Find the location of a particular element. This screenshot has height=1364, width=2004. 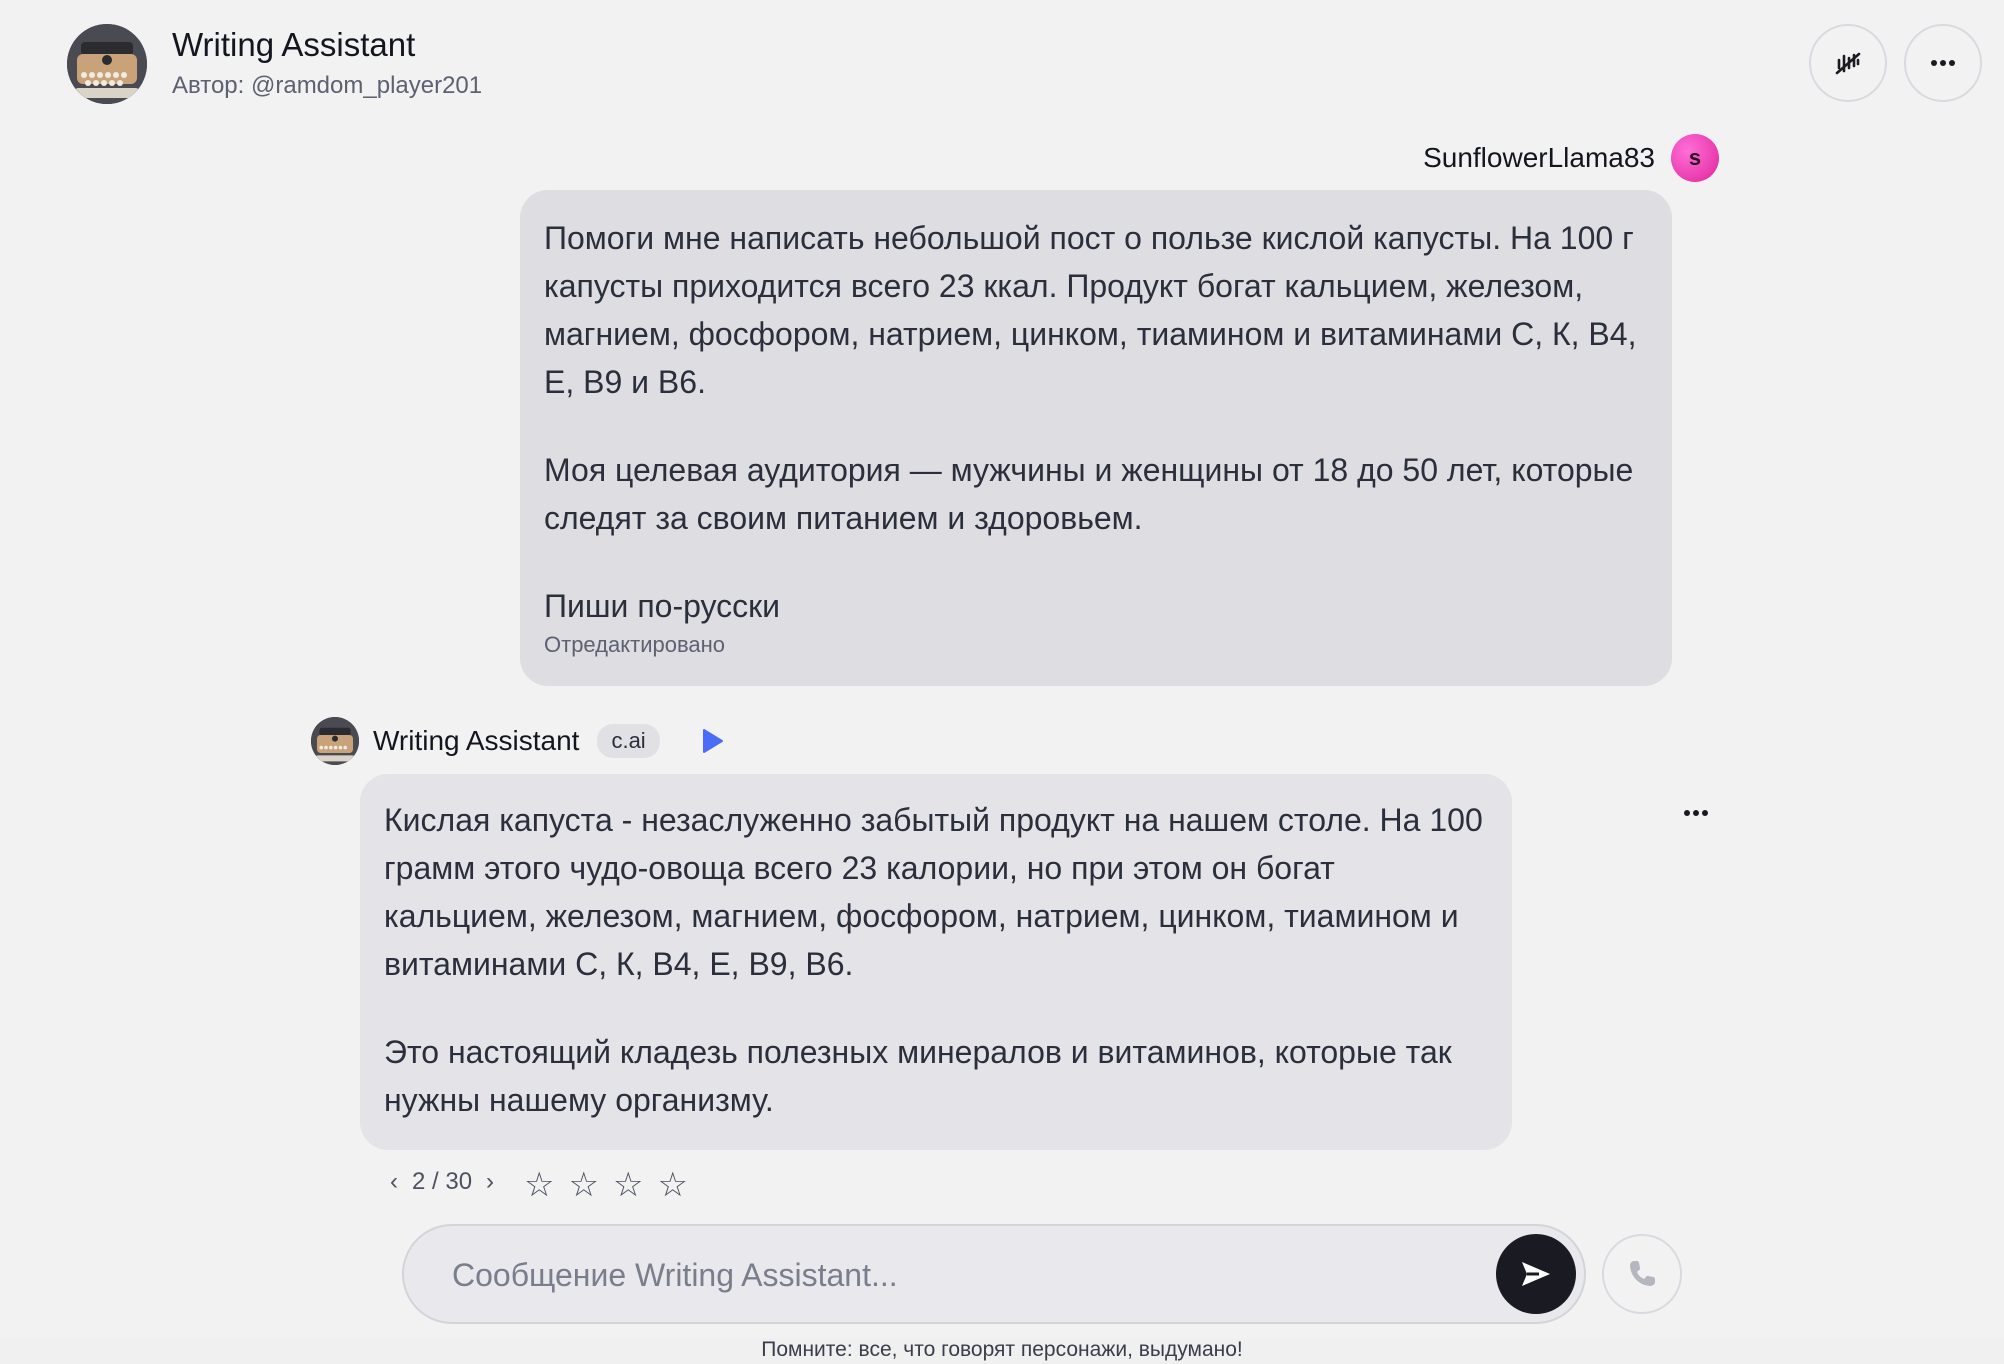

prev-response-button: ‹ is located at coordinates (394, 1182).